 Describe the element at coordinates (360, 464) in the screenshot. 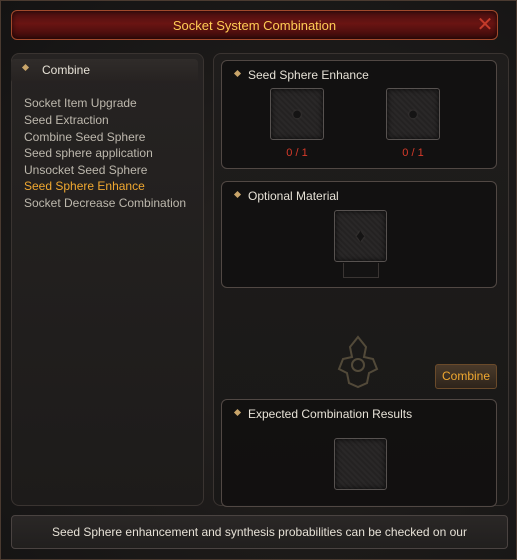

I see `result-slot` at that location.